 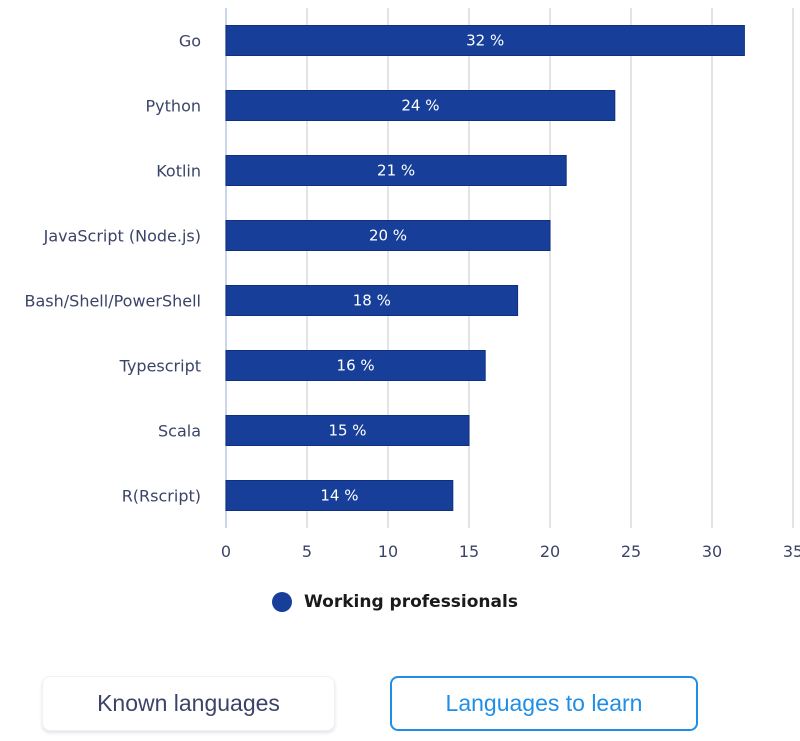 What do you see at coordinates (550, 551) in the screenshot?
I see `x-tick-label: 20` at bounding box center [550, 551].